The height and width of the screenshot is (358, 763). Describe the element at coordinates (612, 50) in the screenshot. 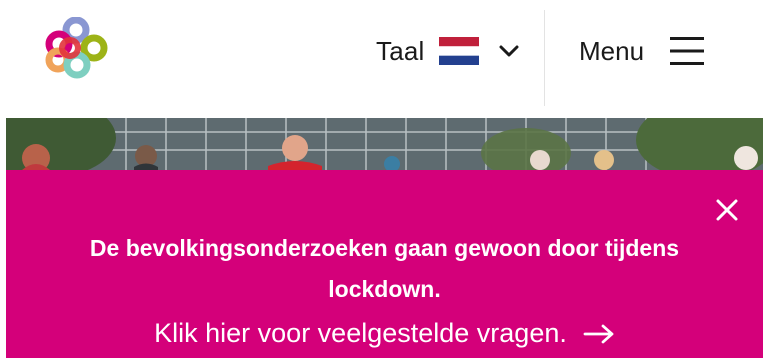

I see `menu-label: Menu` at that location.